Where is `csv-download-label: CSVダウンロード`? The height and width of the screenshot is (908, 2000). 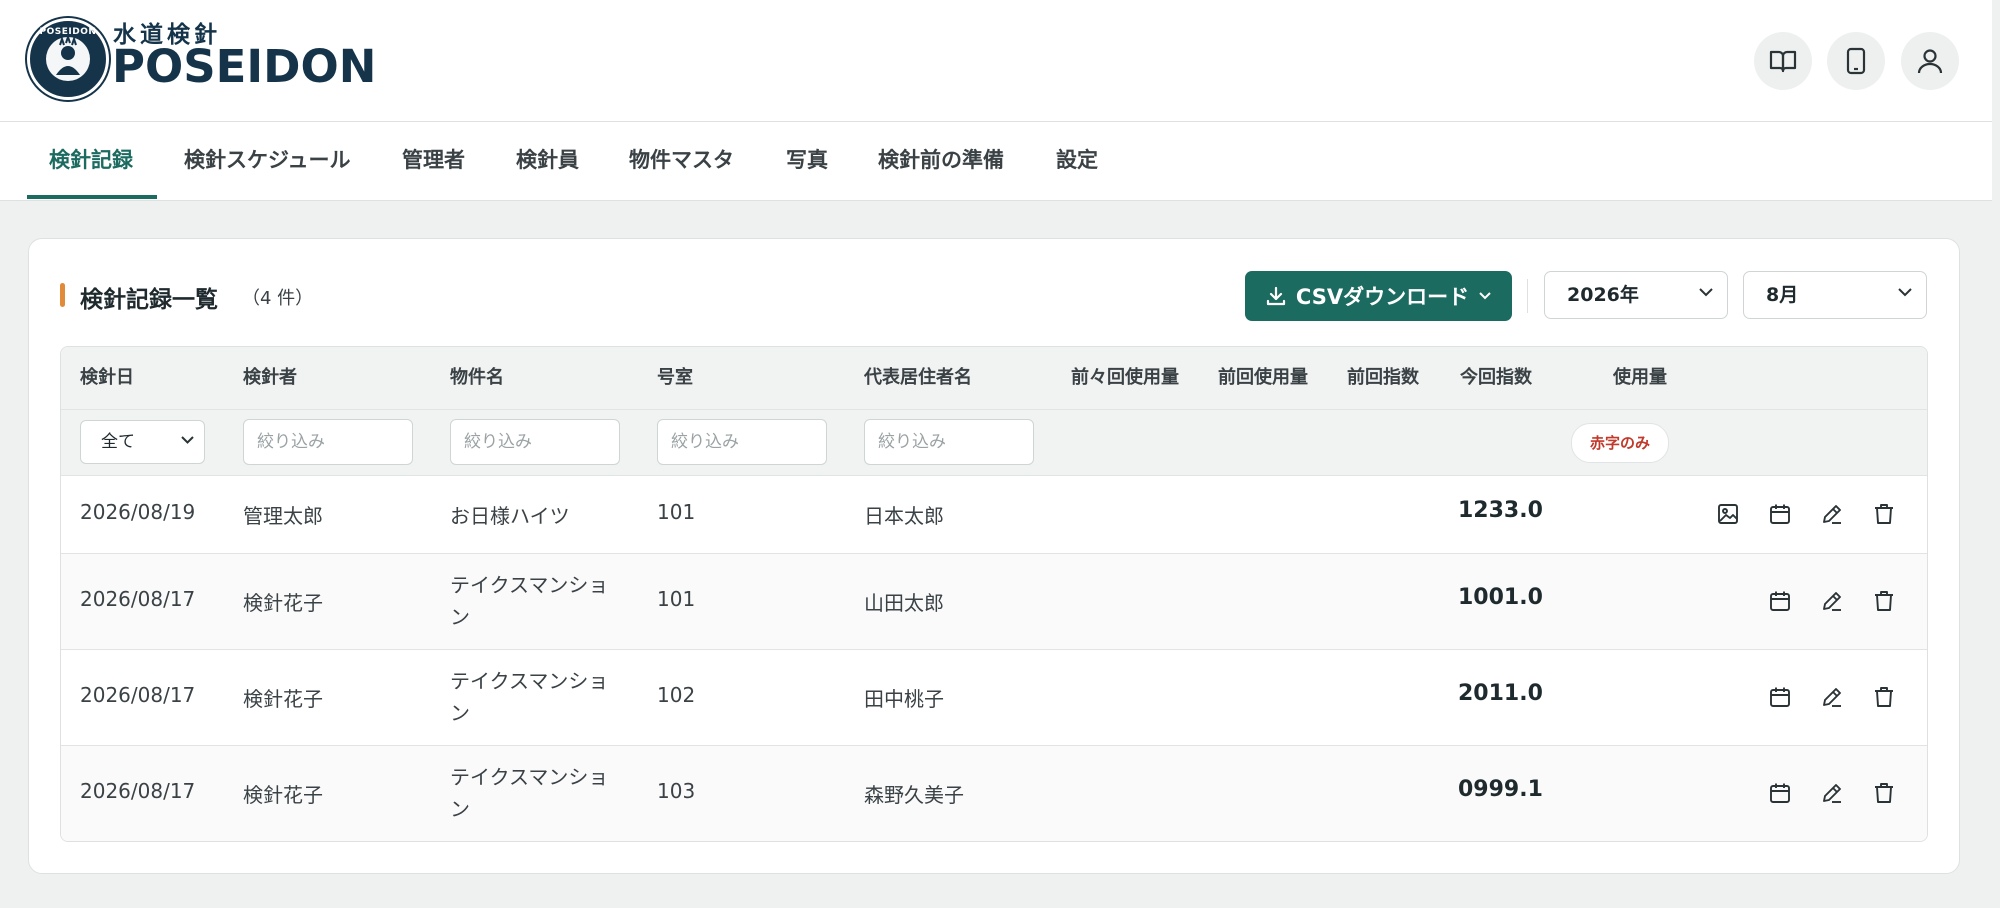
csv-download-label: CSVダウンロード is located at coordinates (1382, 297).